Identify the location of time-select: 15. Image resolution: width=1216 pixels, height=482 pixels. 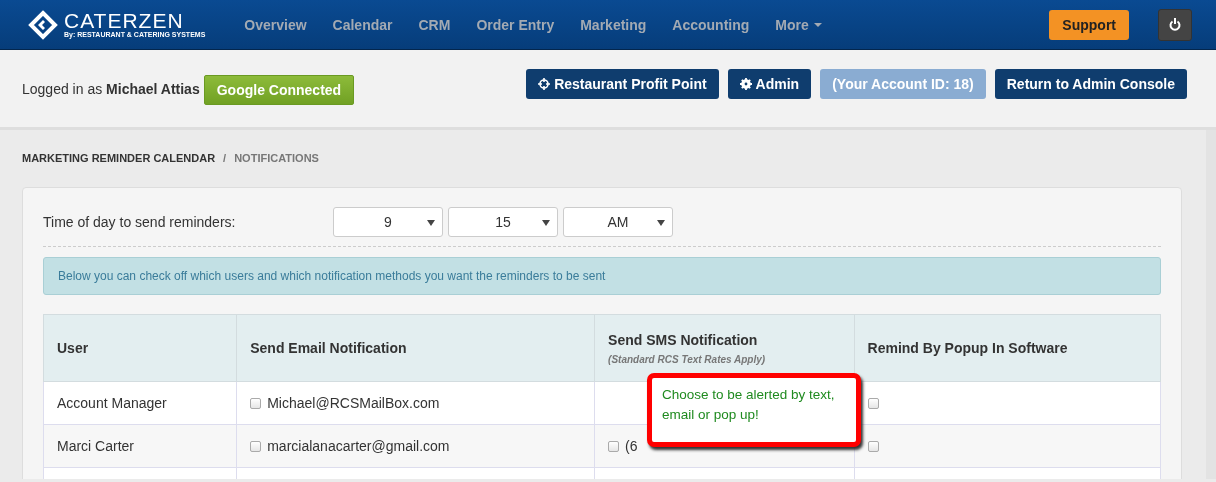
(503, 222).